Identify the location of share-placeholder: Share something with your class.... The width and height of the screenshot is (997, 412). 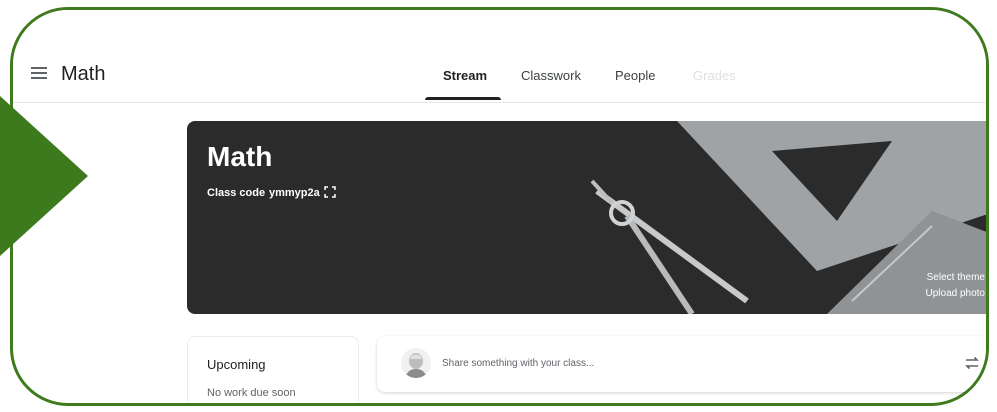
(518, 363).